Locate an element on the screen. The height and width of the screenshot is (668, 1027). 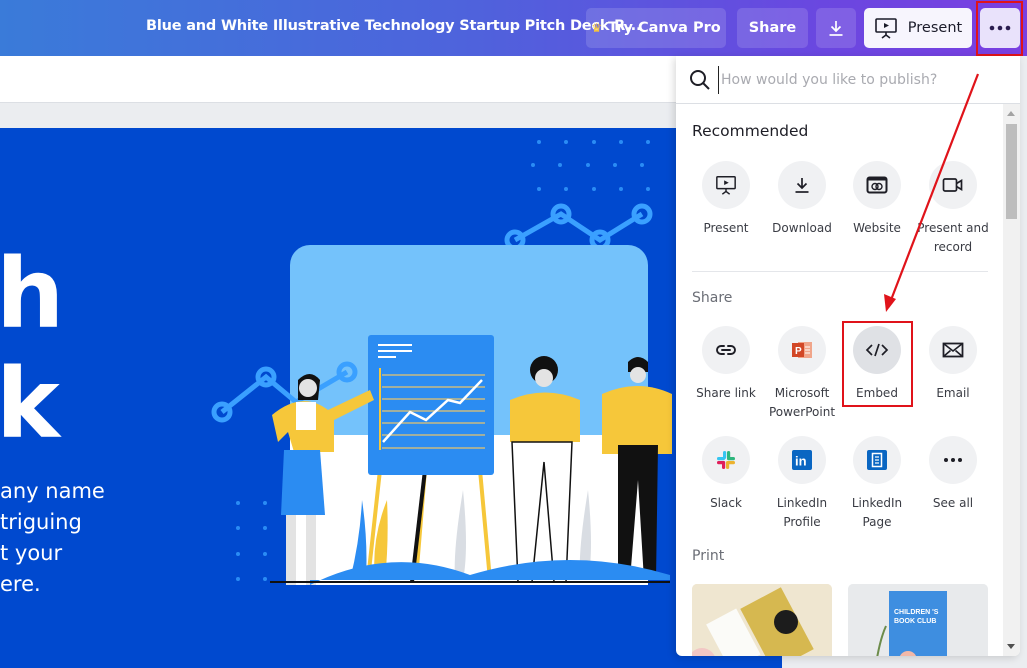
share-option-label: Email is located at coordinates (953, 393).